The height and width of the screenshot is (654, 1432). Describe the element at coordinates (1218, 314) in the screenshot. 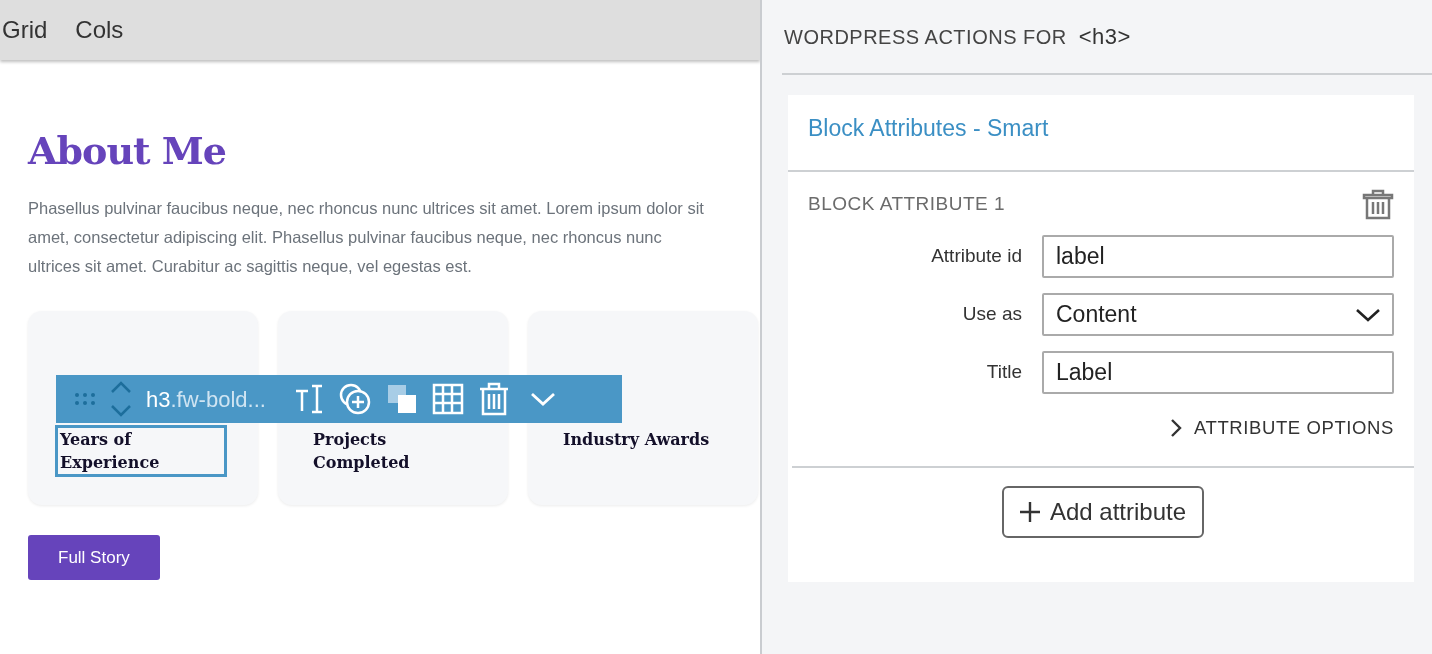

I see `select-field: Content` at that location.